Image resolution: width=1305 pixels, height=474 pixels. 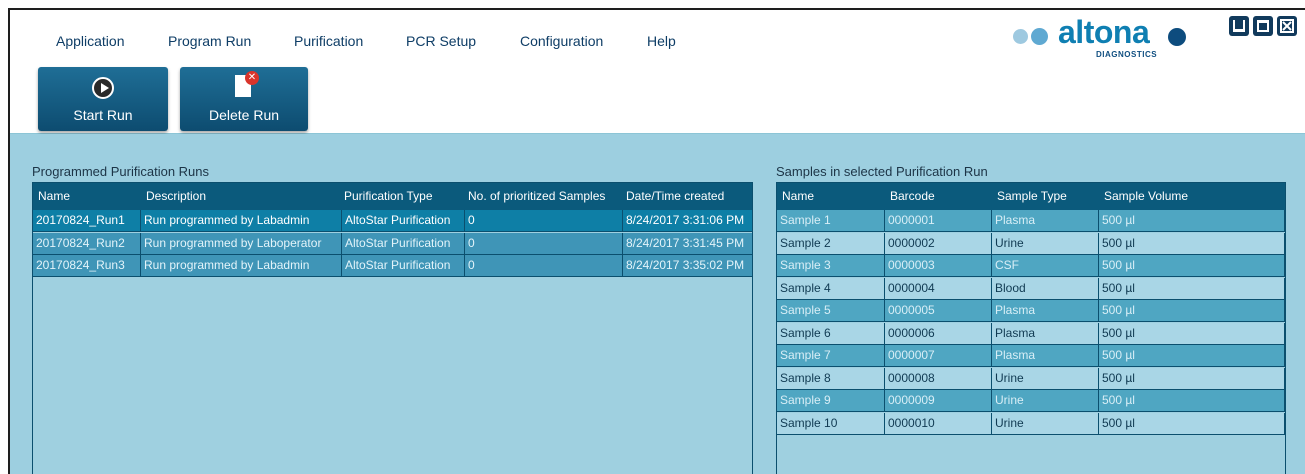 I want to click on minimize-icon, so click(x=1239, y=26).